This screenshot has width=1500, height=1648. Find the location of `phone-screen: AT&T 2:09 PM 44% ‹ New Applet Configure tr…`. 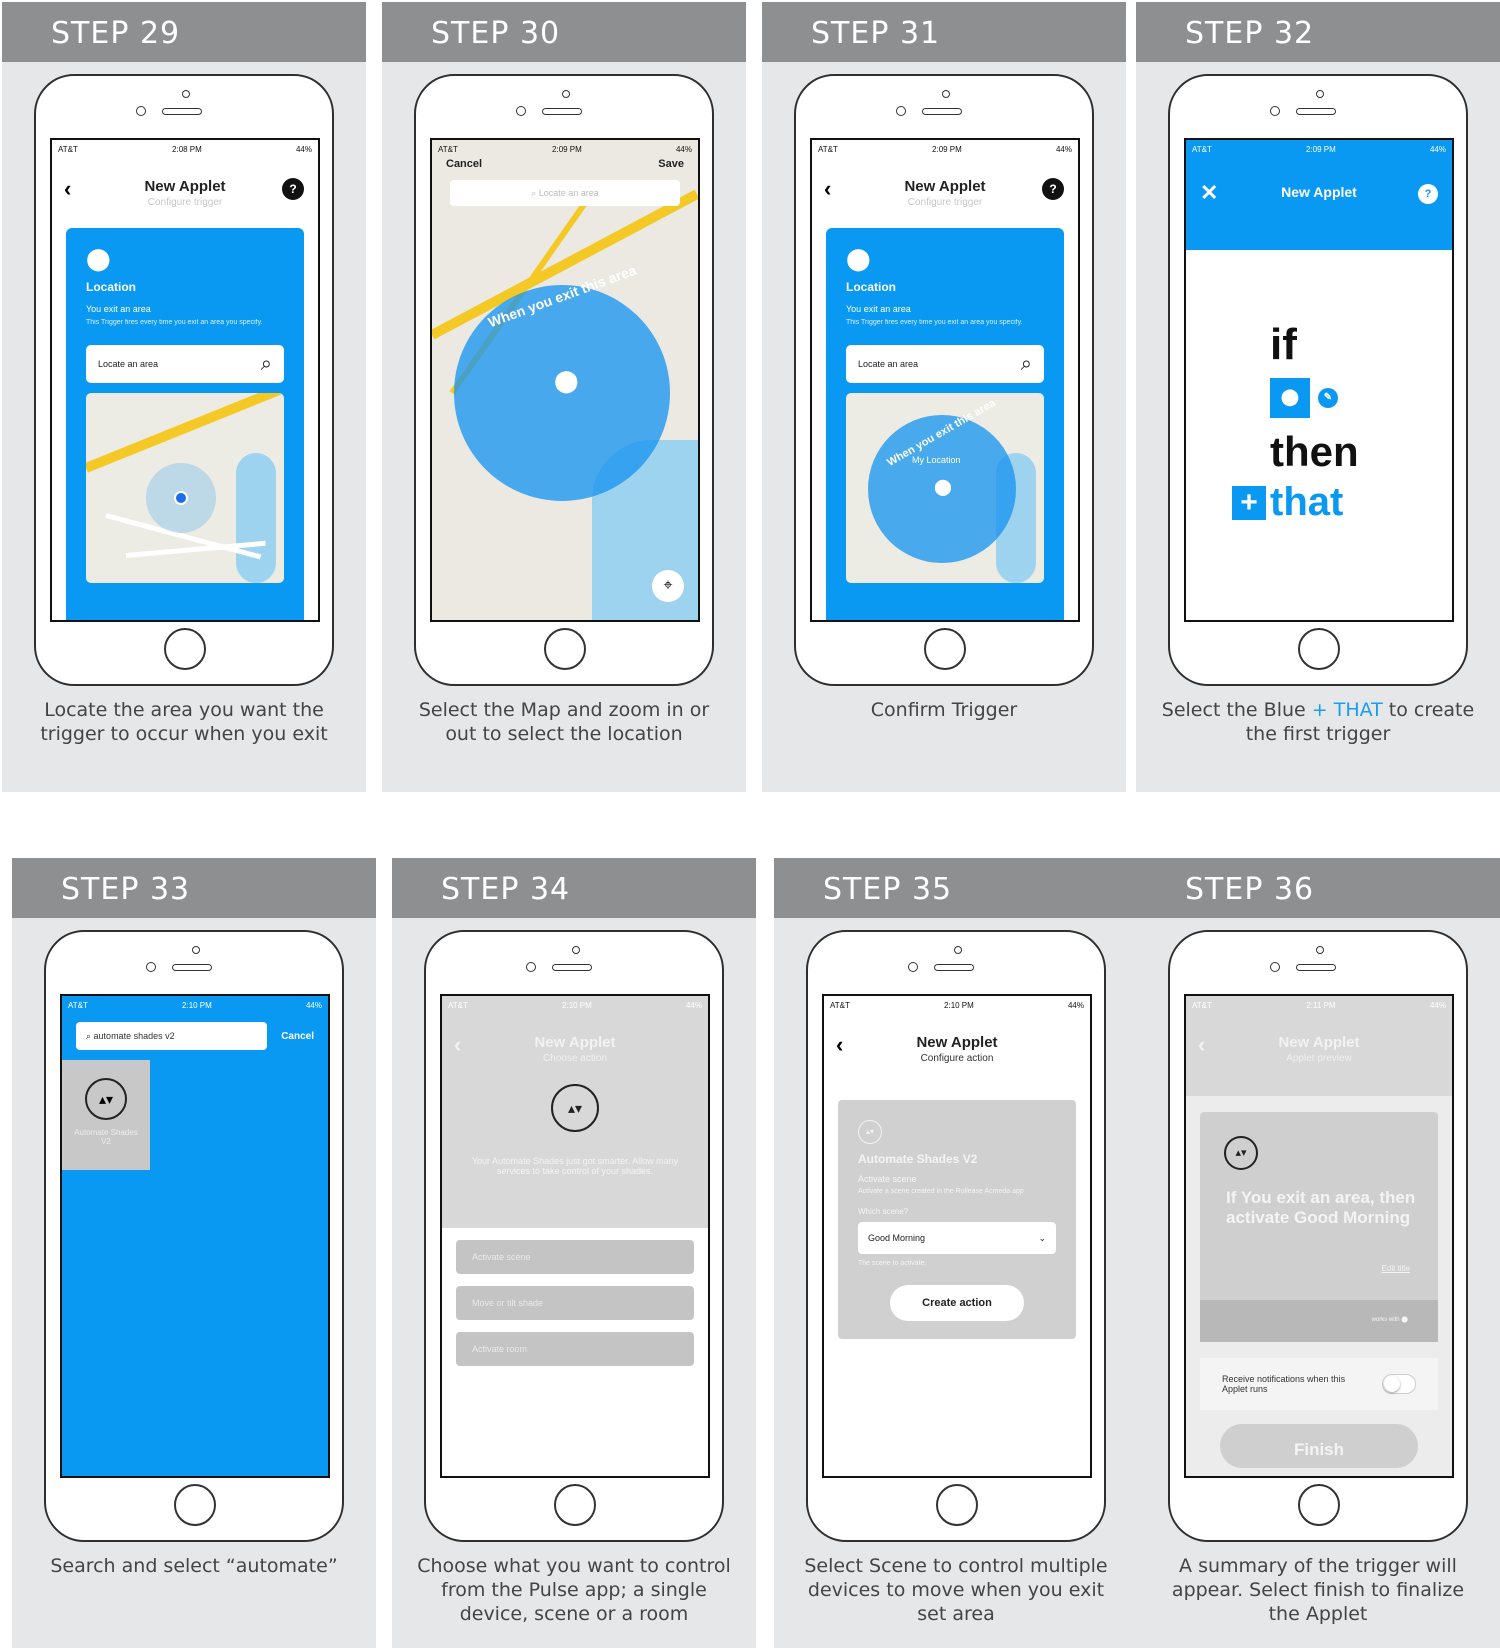

phone-screen: AT&T 2:09 PM 44% ‹ New Applet Configure tr… is located at coordinates (945, 380).